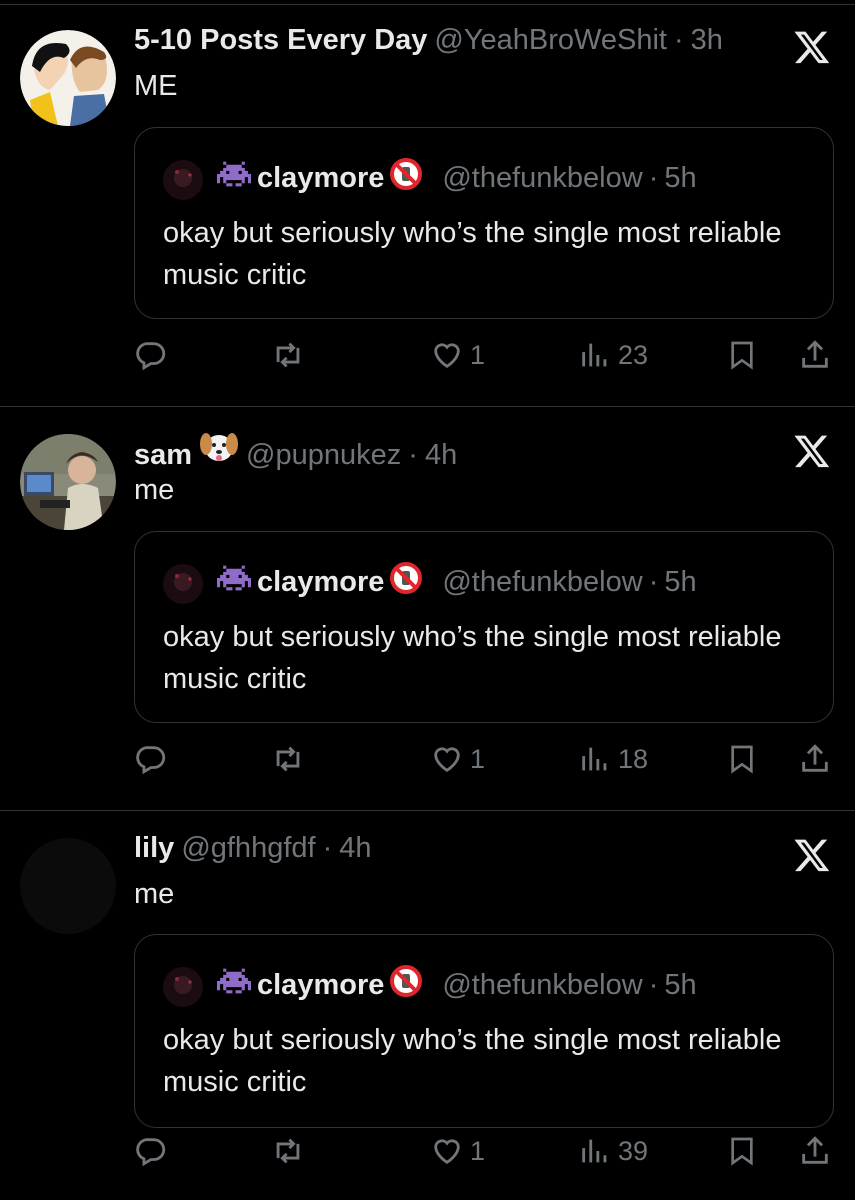 The height and width of the screenshot is (1200, 855). What do you see at coordinates (613, 1151) in the screenshot?
I see `views-button: 39` at bounding box center [613, 1151].